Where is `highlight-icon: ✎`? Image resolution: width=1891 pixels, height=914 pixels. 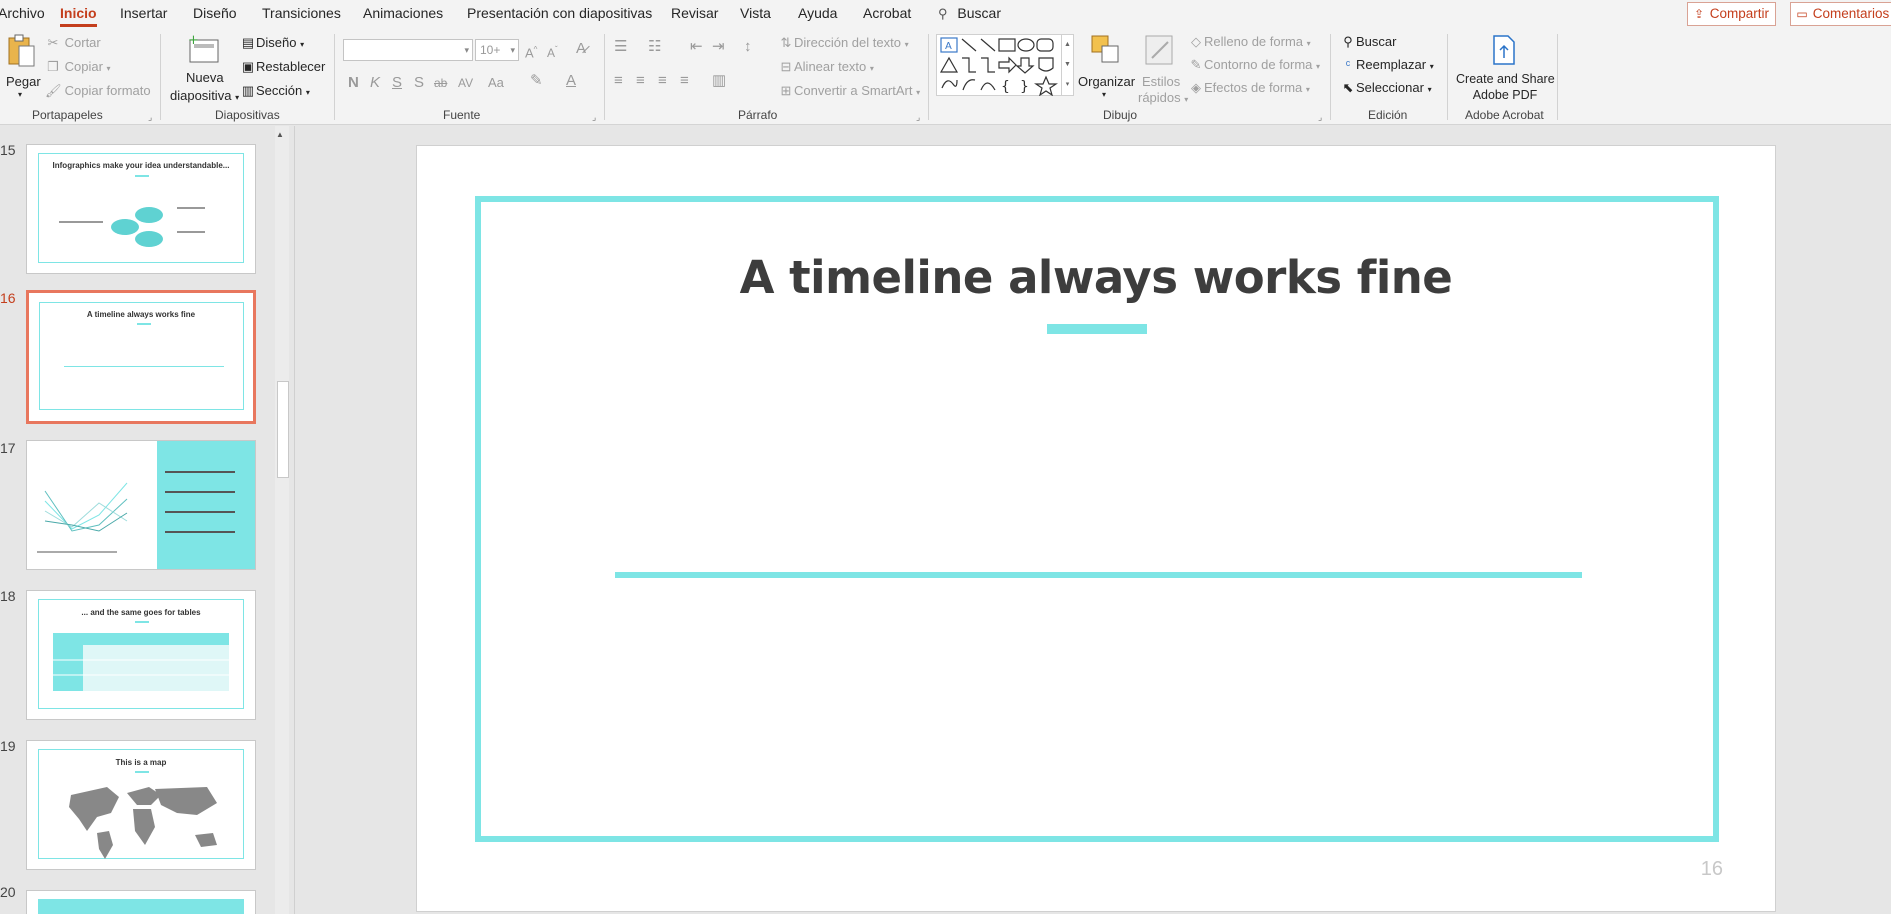
highlight-icon: ✎ is located at coordinates (536, 81).